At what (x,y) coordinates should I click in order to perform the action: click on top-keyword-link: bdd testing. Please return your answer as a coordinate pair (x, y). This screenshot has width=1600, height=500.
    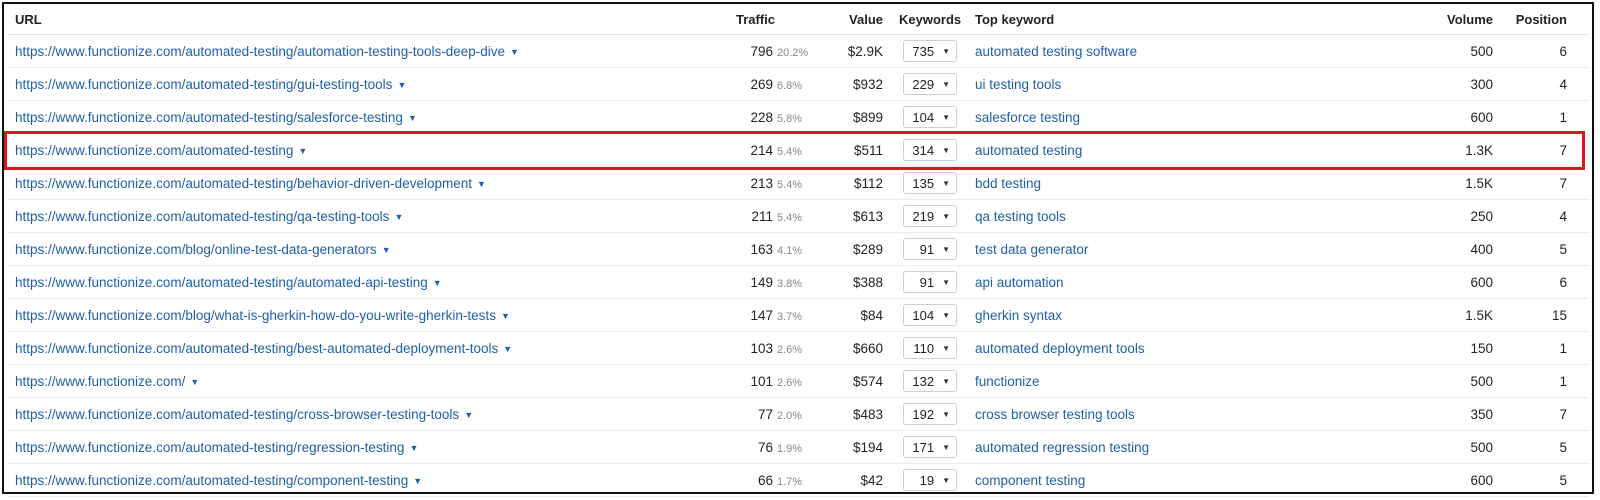
    Looking at the image, I should click on (1008, 183).